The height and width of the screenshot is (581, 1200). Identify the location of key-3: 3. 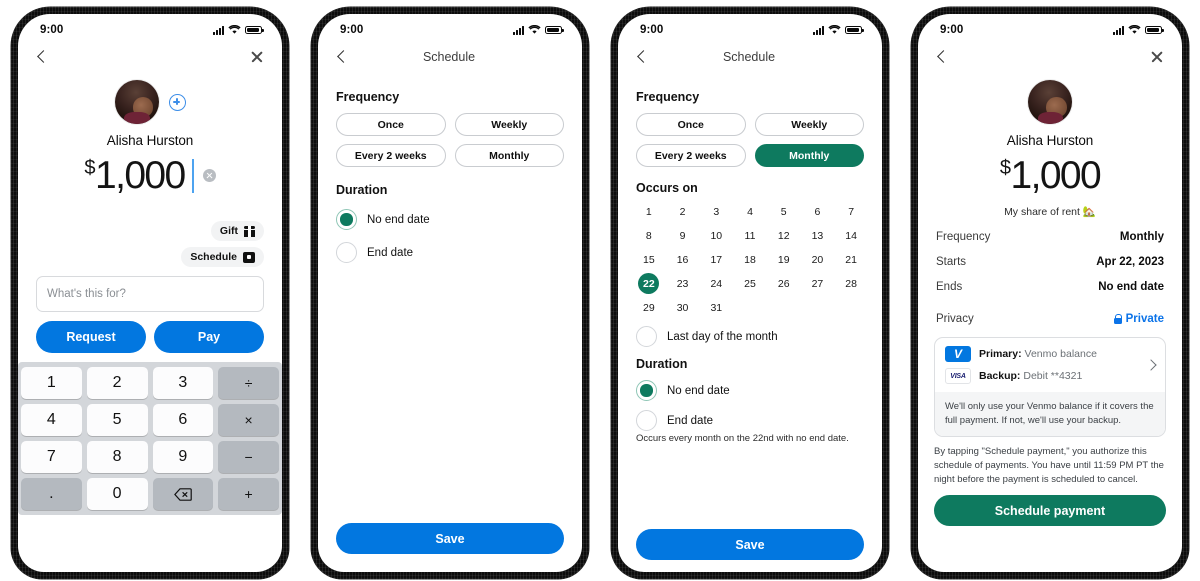
(183, 383).